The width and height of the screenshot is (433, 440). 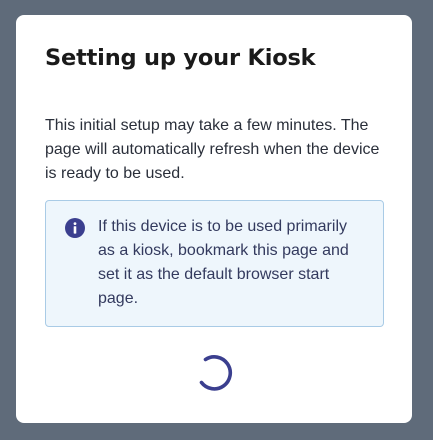 I want to click on dialog-title: Setting up your Kiosk, so click(x=180, y=58).